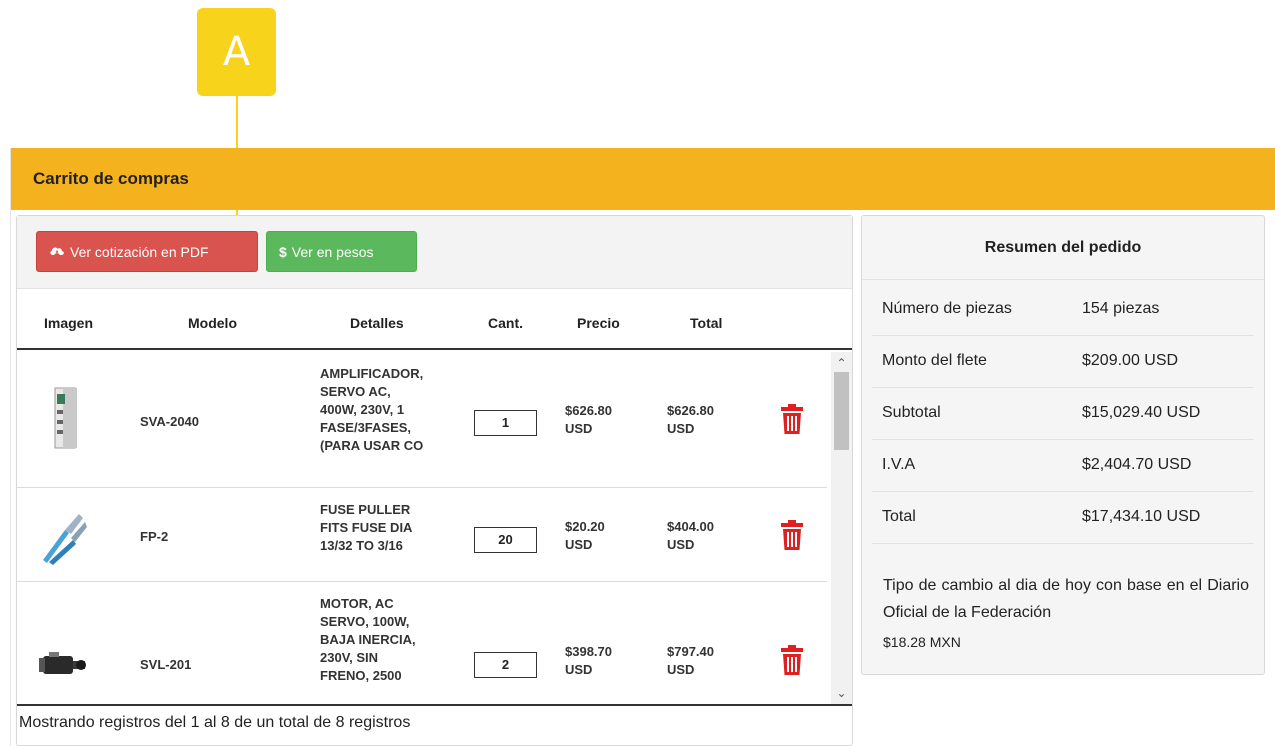 This screenshot has height=746, width=1275. Describe the element at coordinates (212, 323) in the screenshot. I see `column-header-model: Modelo` at that location.